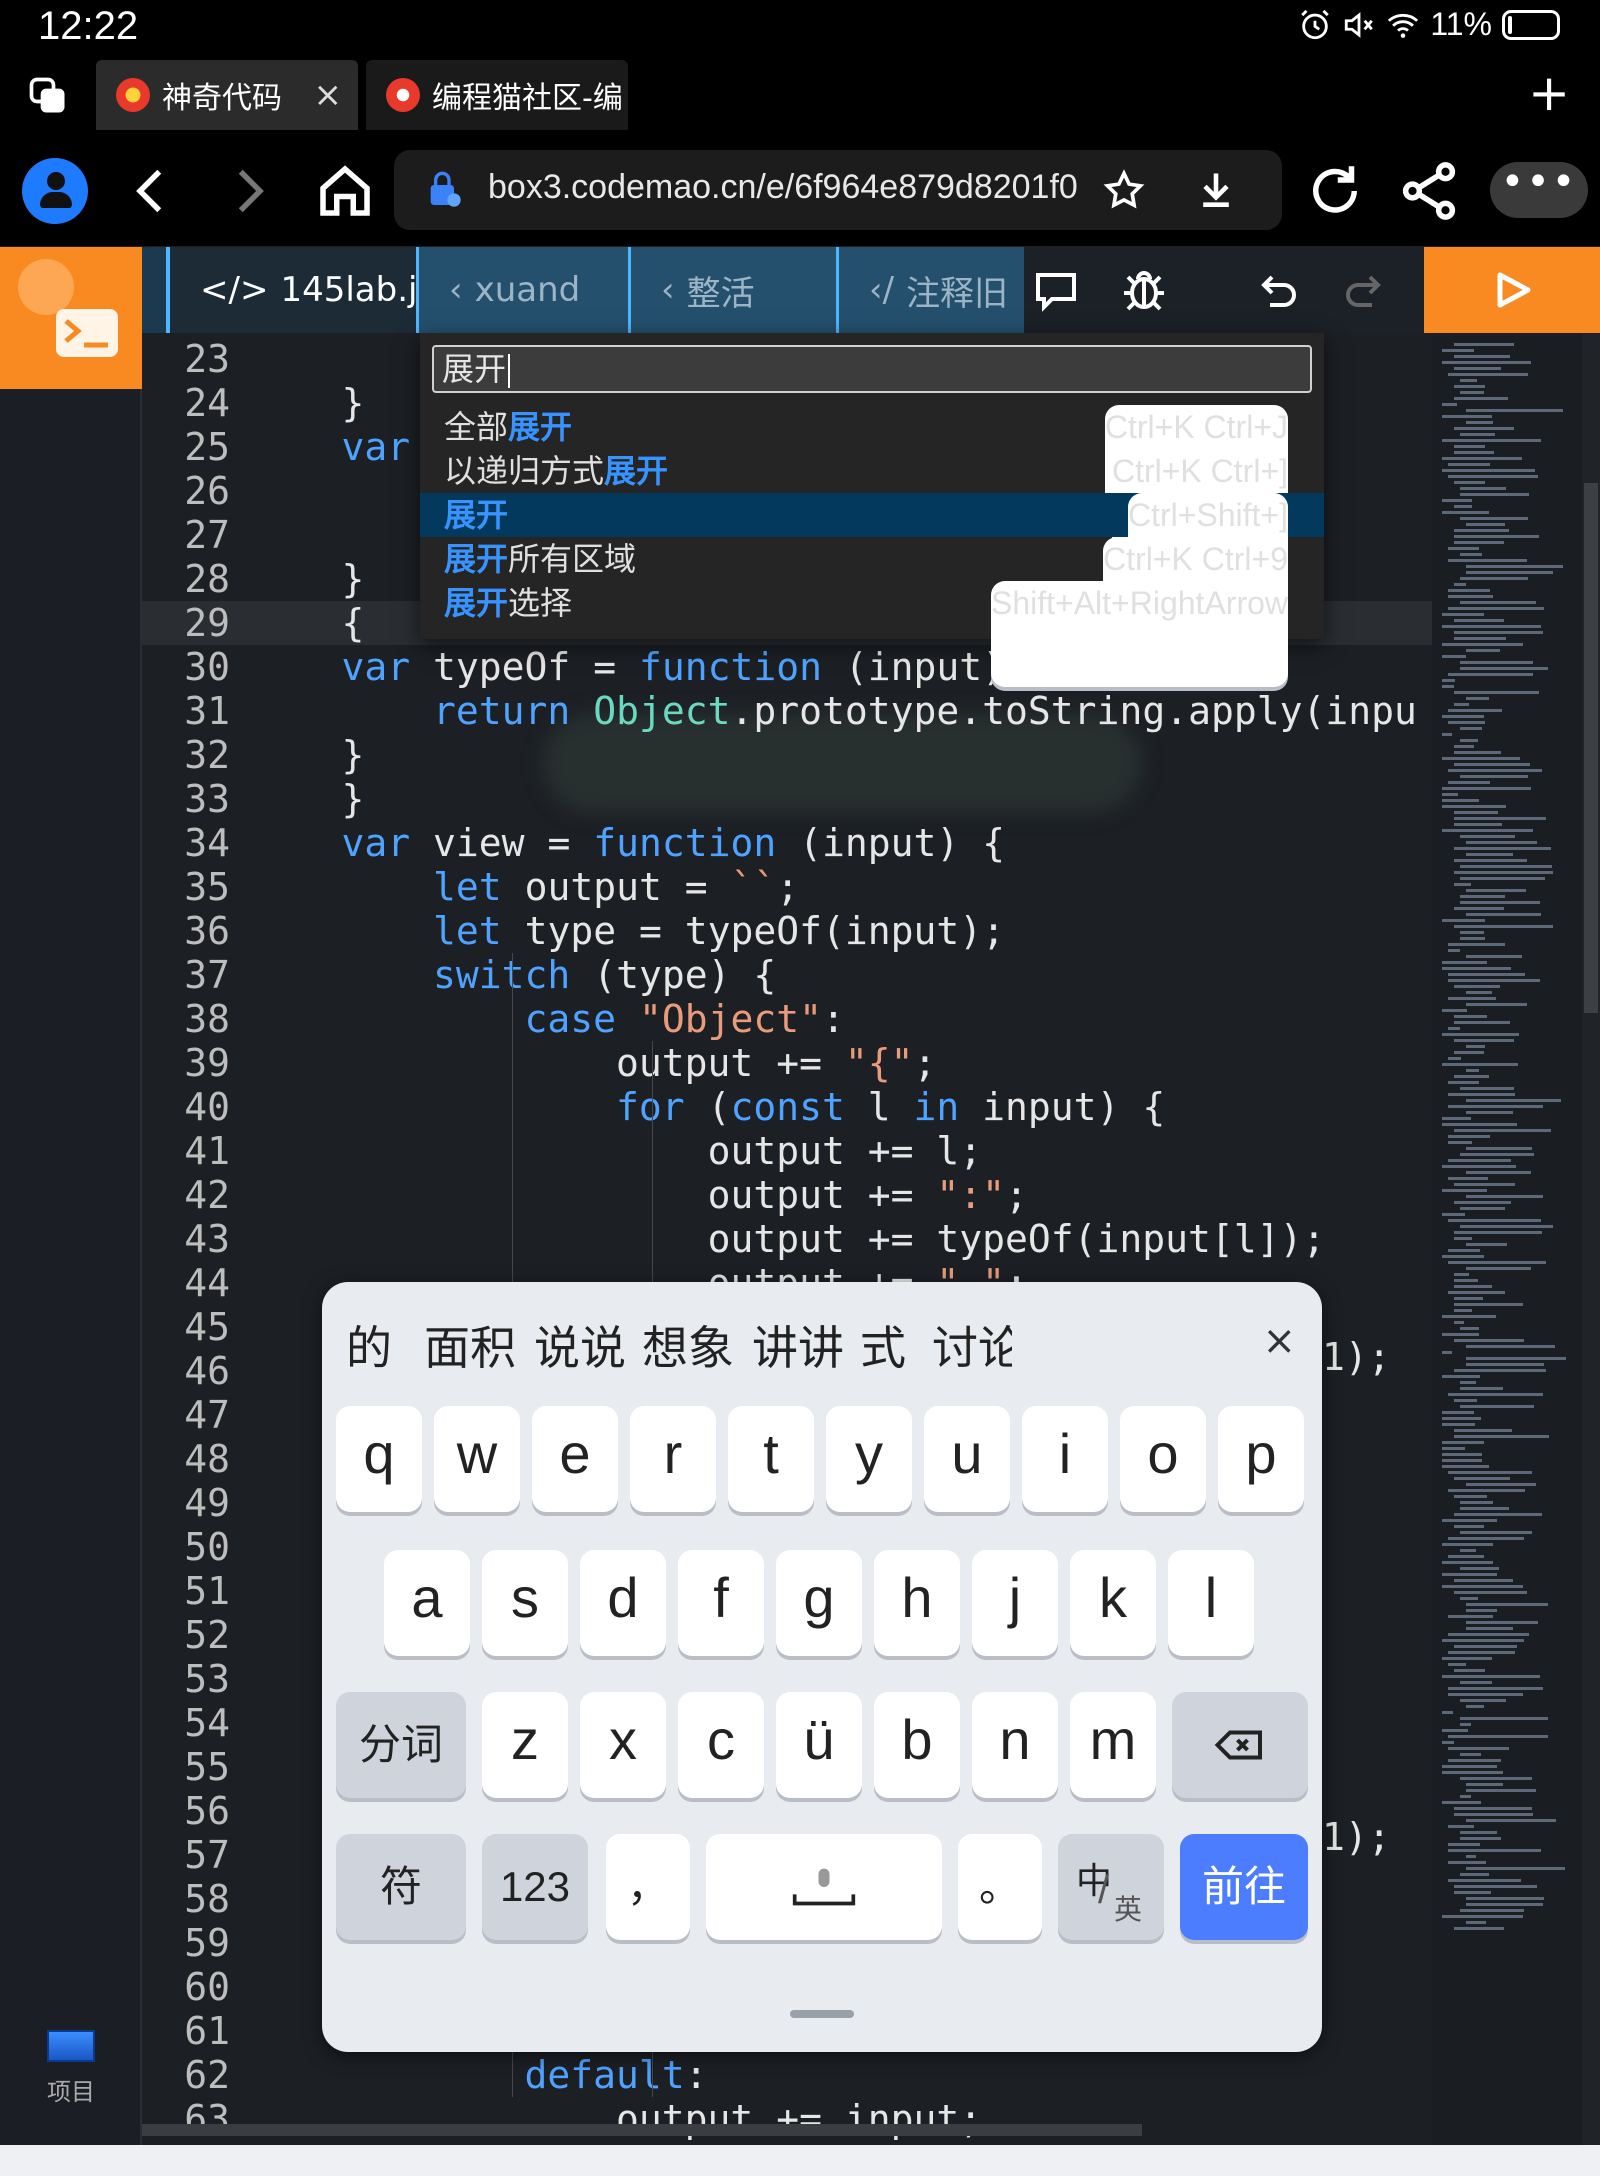  What do you see at coordinates (71, 318) in the screenshot?
I see `app-logo` at bounding box center [71, 318].